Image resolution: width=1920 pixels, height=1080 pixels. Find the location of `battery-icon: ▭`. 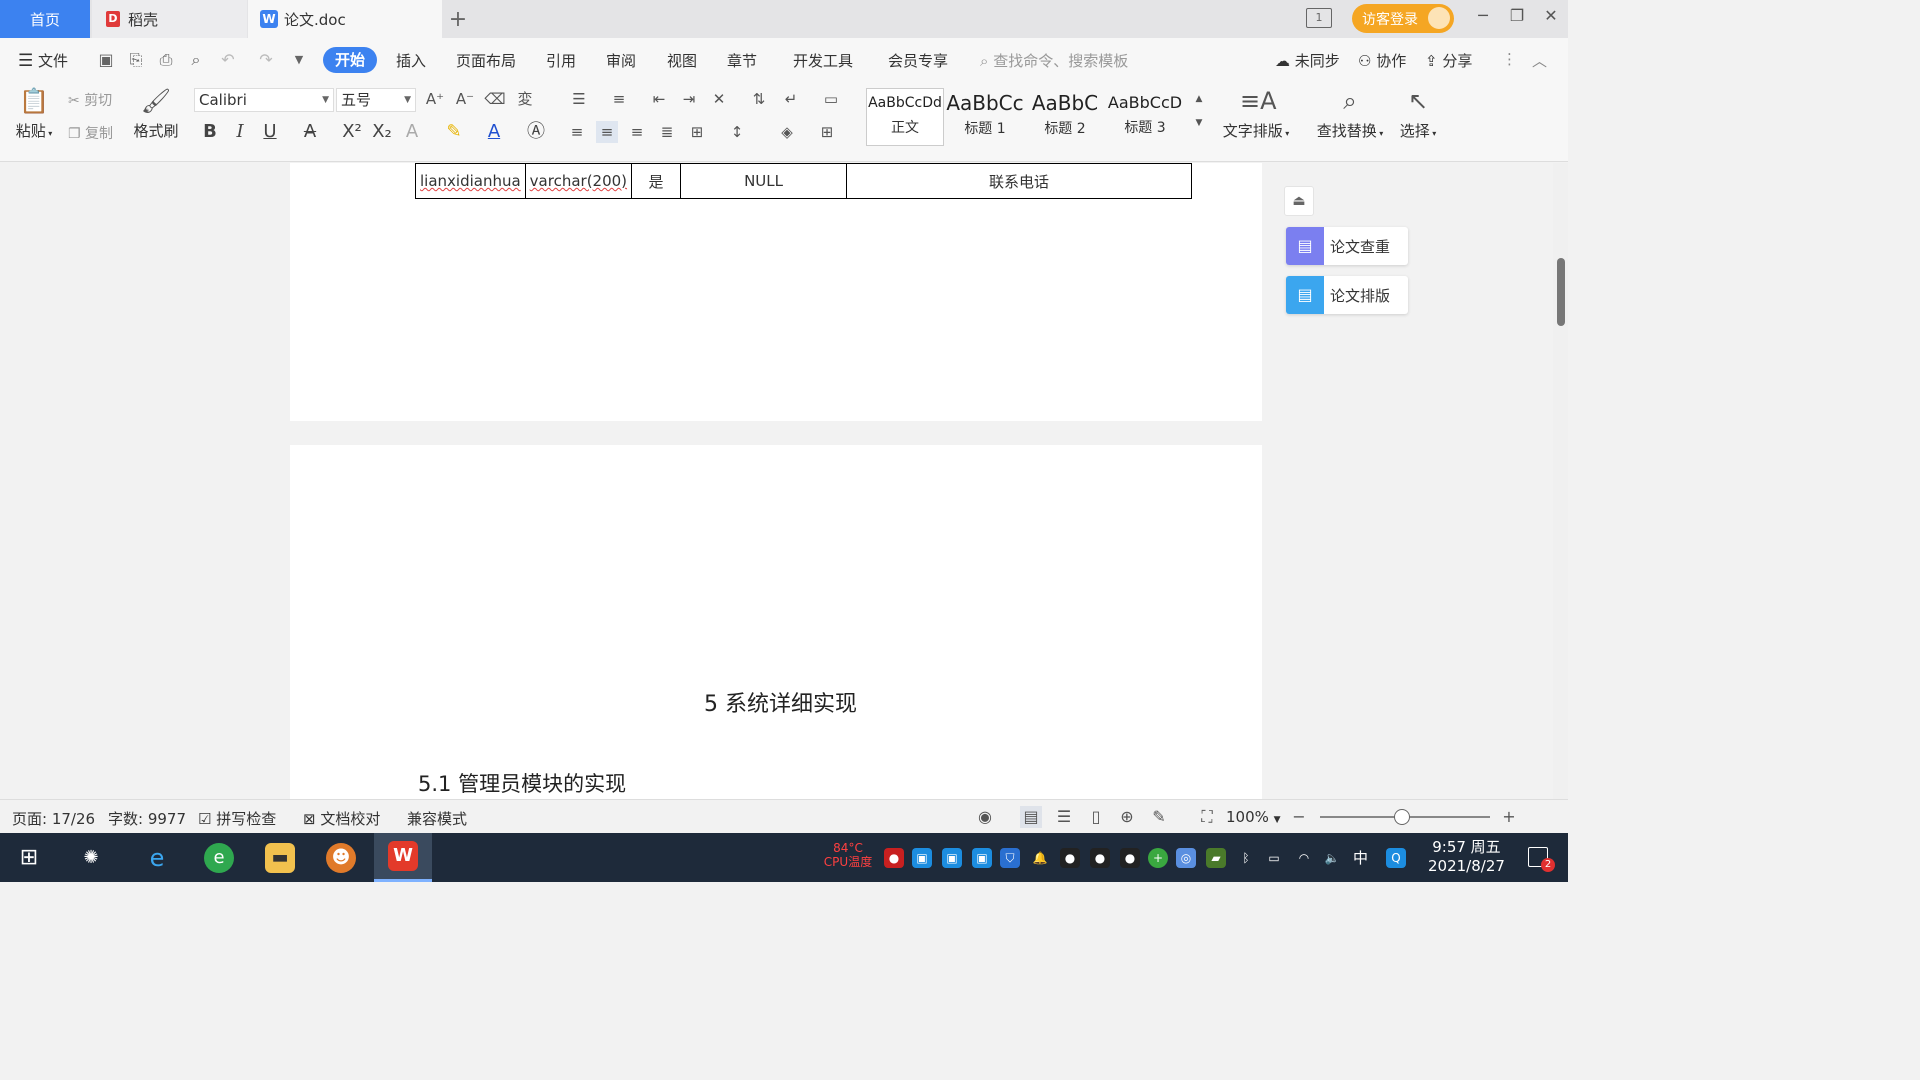

battery-icon: ▭ is located at coordinates (1274, 858).